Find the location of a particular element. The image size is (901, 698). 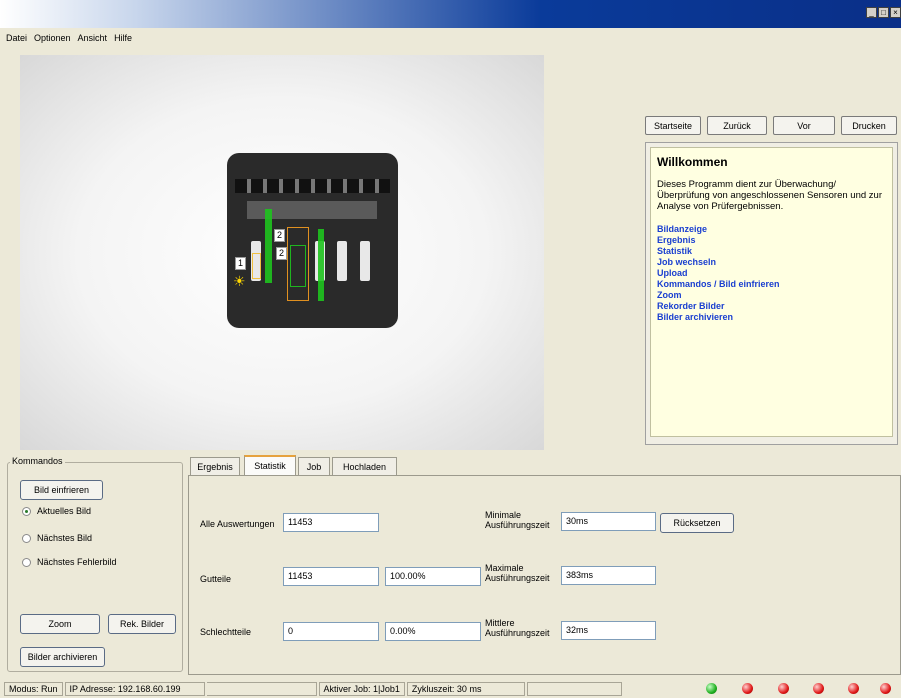

cycle-status: Zykluszeit: 30 ms is located at coordinates (465, 689).